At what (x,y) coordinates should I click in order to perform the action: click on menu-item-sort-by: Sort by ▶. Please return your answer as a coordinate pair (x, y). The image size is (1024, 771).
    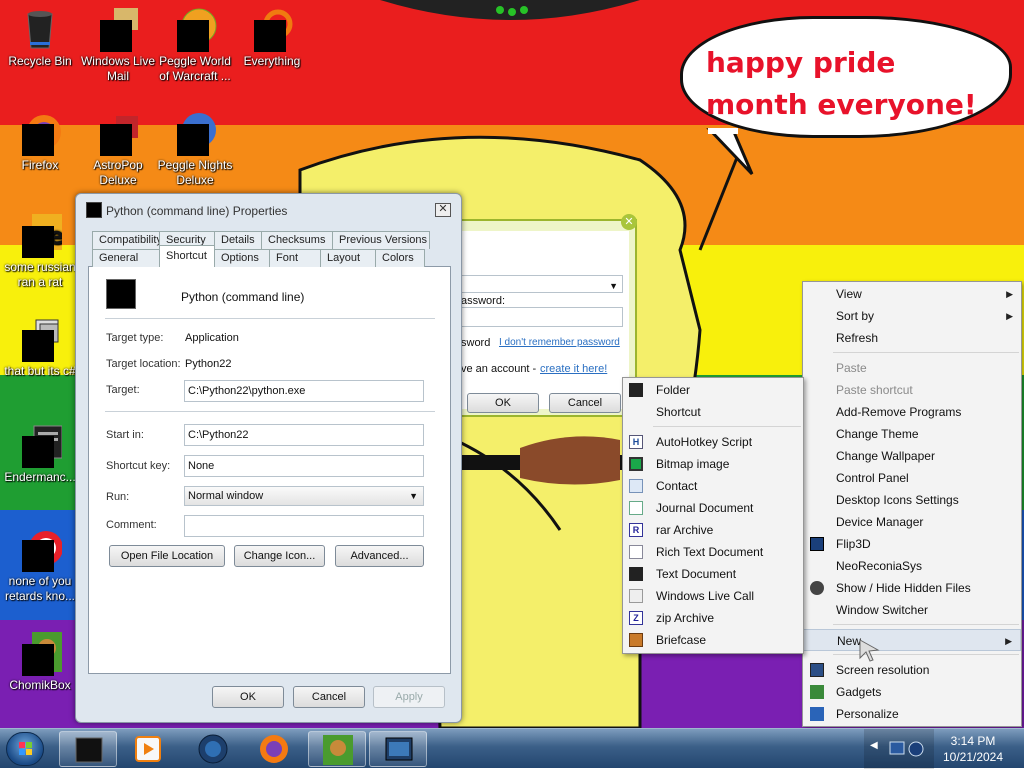
    Looking at the image, I should click on (912, 316).